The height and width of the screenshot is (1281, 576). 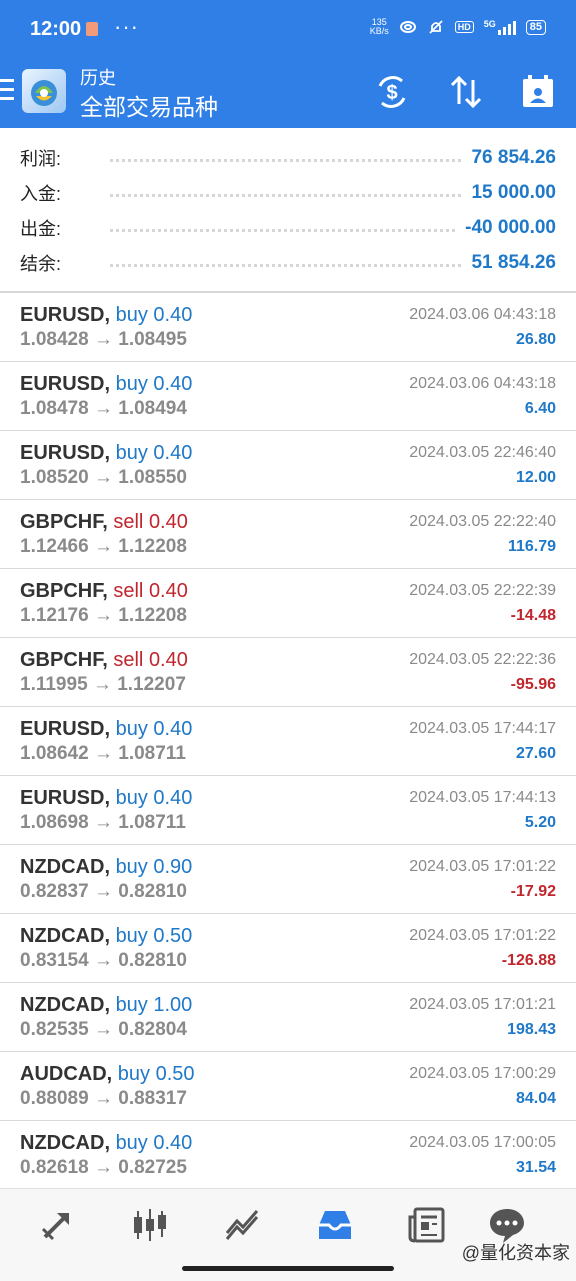 I want to click on trade-symbol-line: NZDCAD, buy 0.90, so click(x=106, y=867).